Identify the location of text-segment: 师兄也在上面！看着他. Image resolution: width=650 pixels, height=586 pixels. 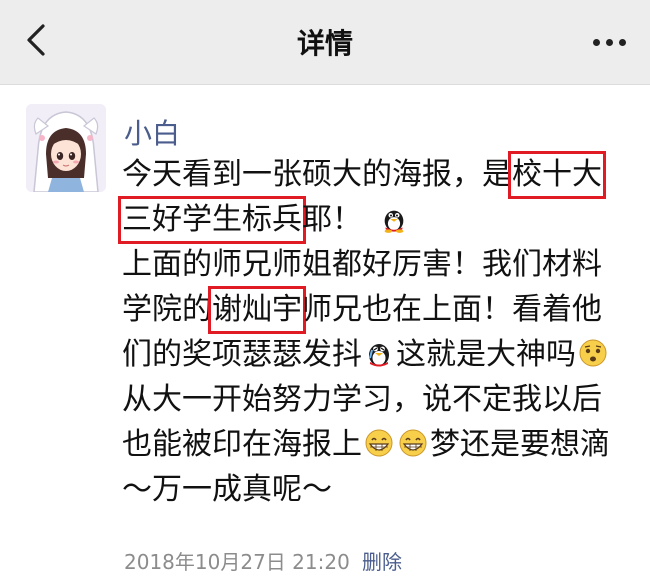
(452, 309).